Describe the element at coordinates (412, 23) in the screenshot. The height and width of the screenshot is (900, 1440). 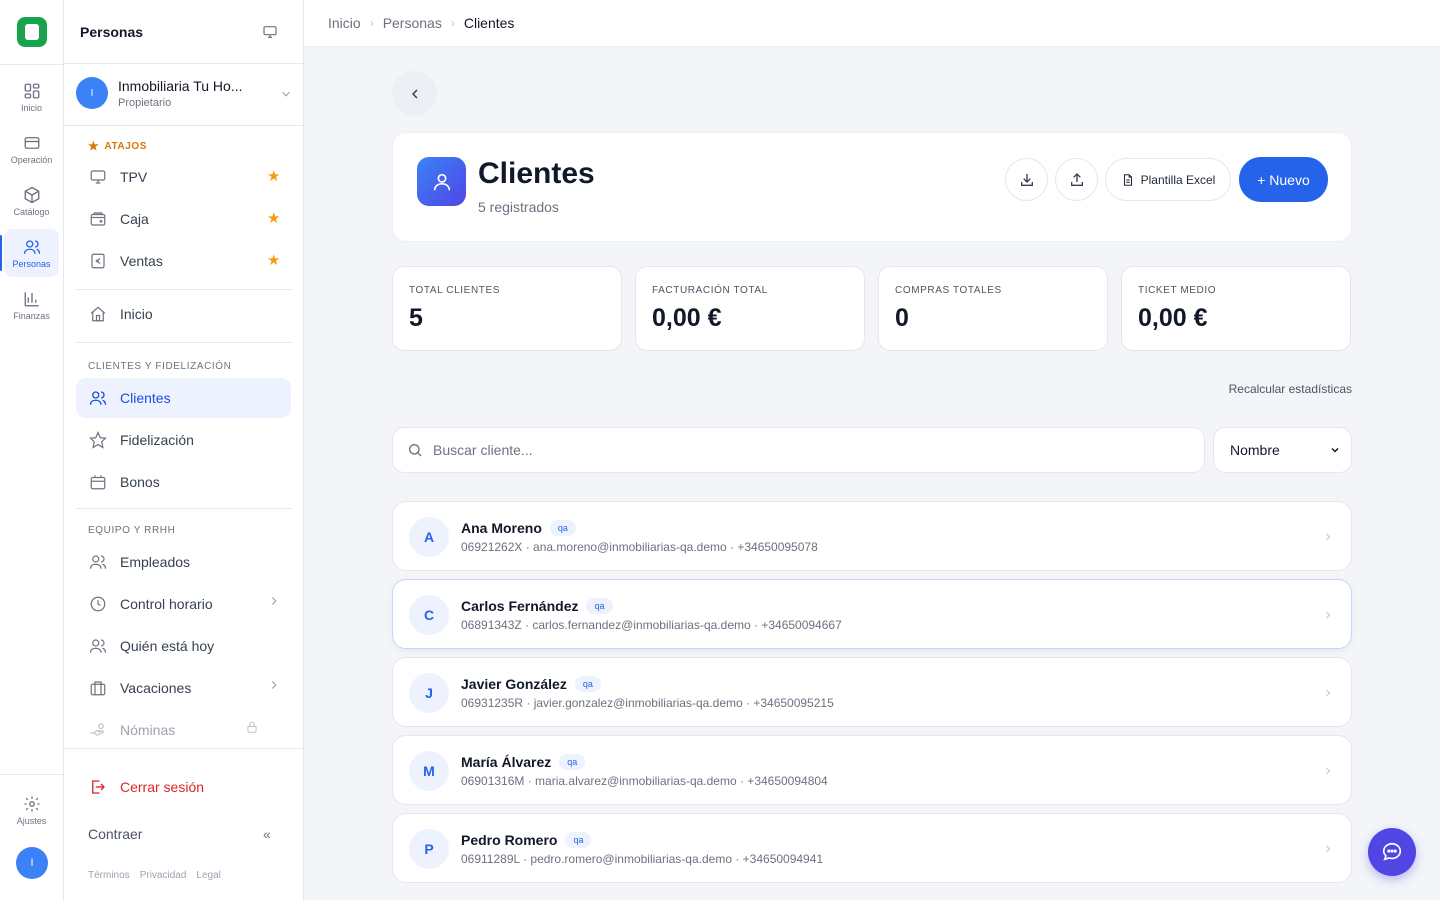
I see `breadcrumb-personas: Personas` at that location.